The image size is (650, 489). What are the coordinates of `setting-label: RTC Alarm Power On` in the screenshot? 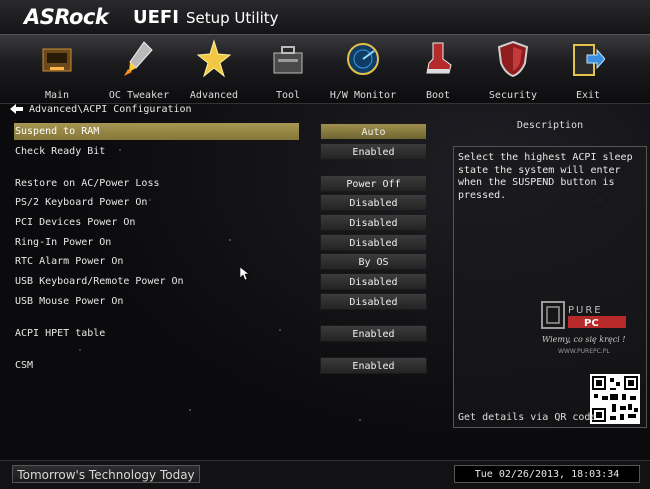 It's located at (69, 261).